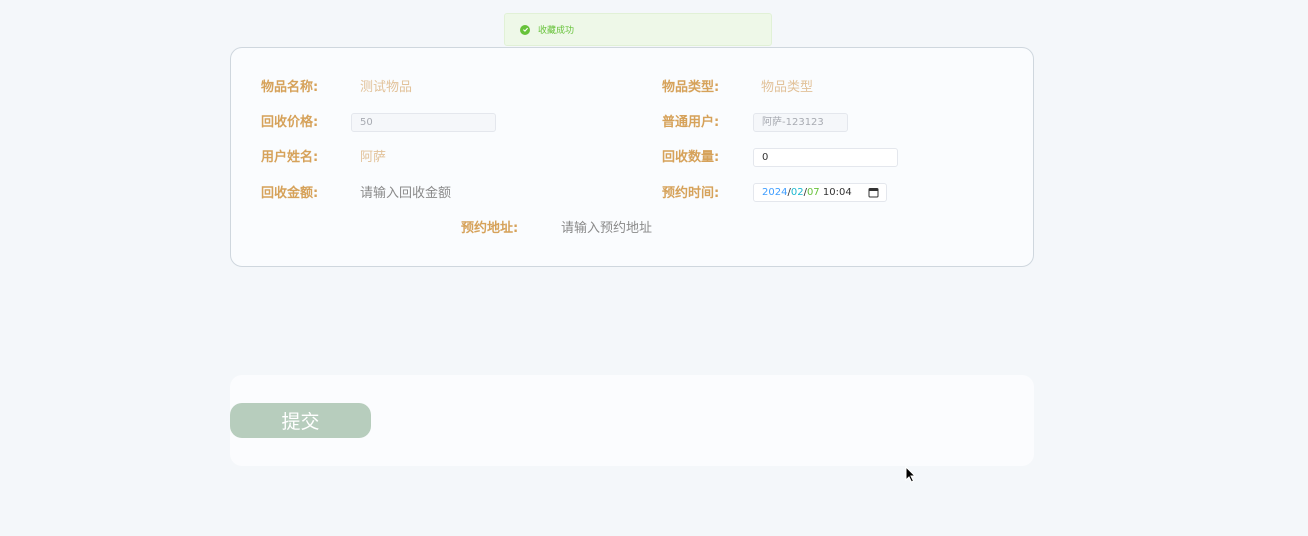  Describe the element at coordinates (800, 122) in the screenshot. I see `user-input: 阿萨-123123` at that location.